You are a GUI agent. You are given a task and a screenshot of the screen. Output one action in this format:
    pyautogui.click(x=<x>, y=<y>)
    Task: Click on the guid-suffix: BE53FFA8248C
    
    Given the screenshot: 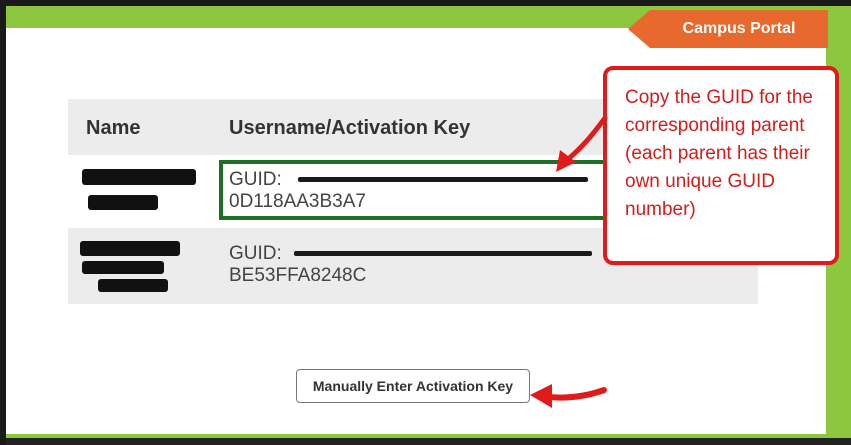 What is the action you would take?
    pyautogui.click(x=297, y=275)
    